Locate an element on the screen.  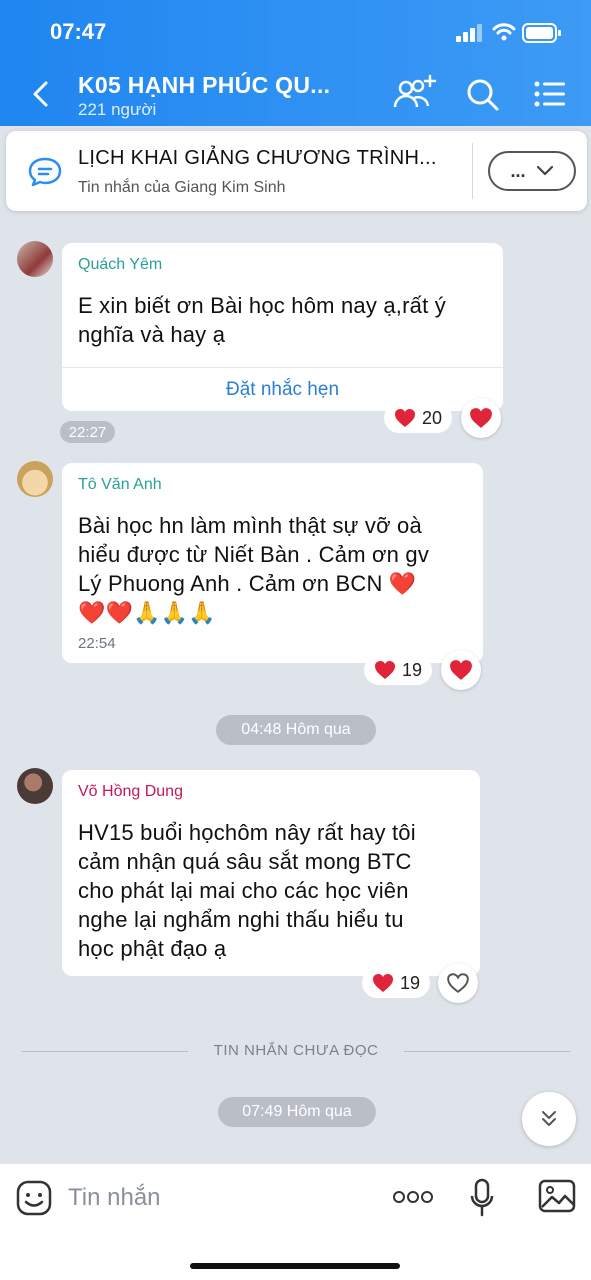
signal-icon is located at coordinates (469, 33).